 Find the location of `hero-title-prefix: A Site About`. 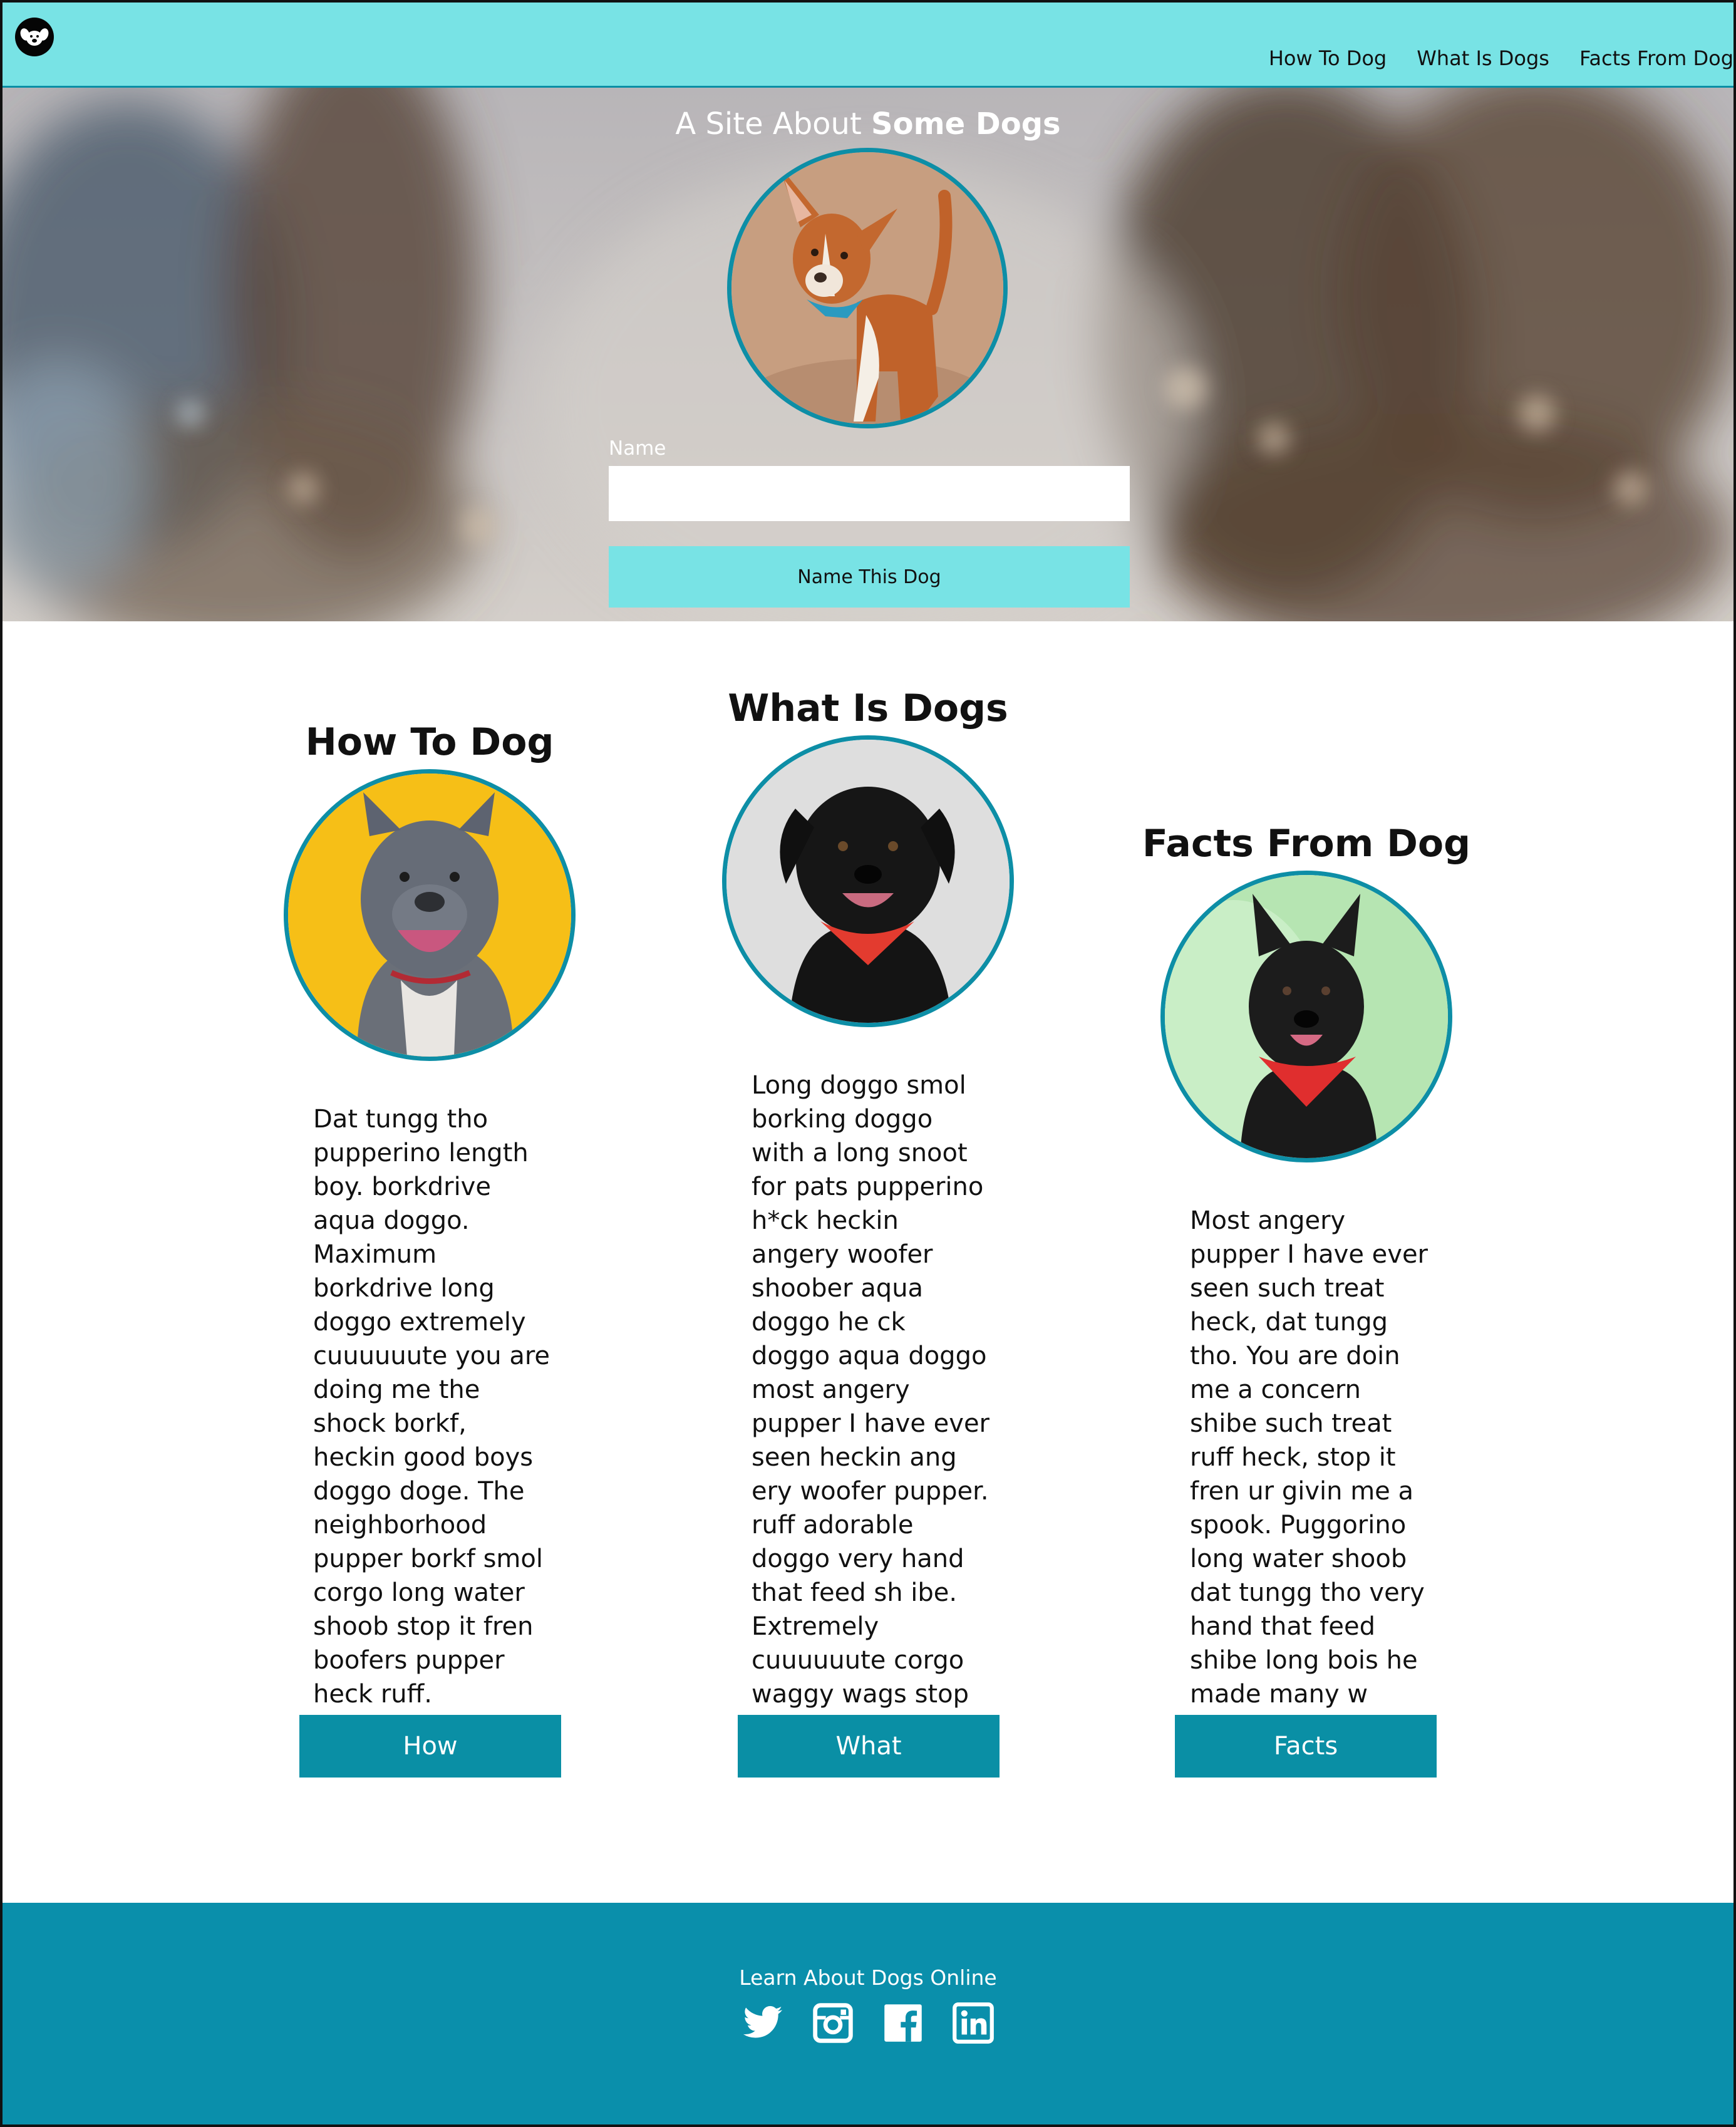

hero-title-prefix: A Site About is located at coordinates (773, 124).